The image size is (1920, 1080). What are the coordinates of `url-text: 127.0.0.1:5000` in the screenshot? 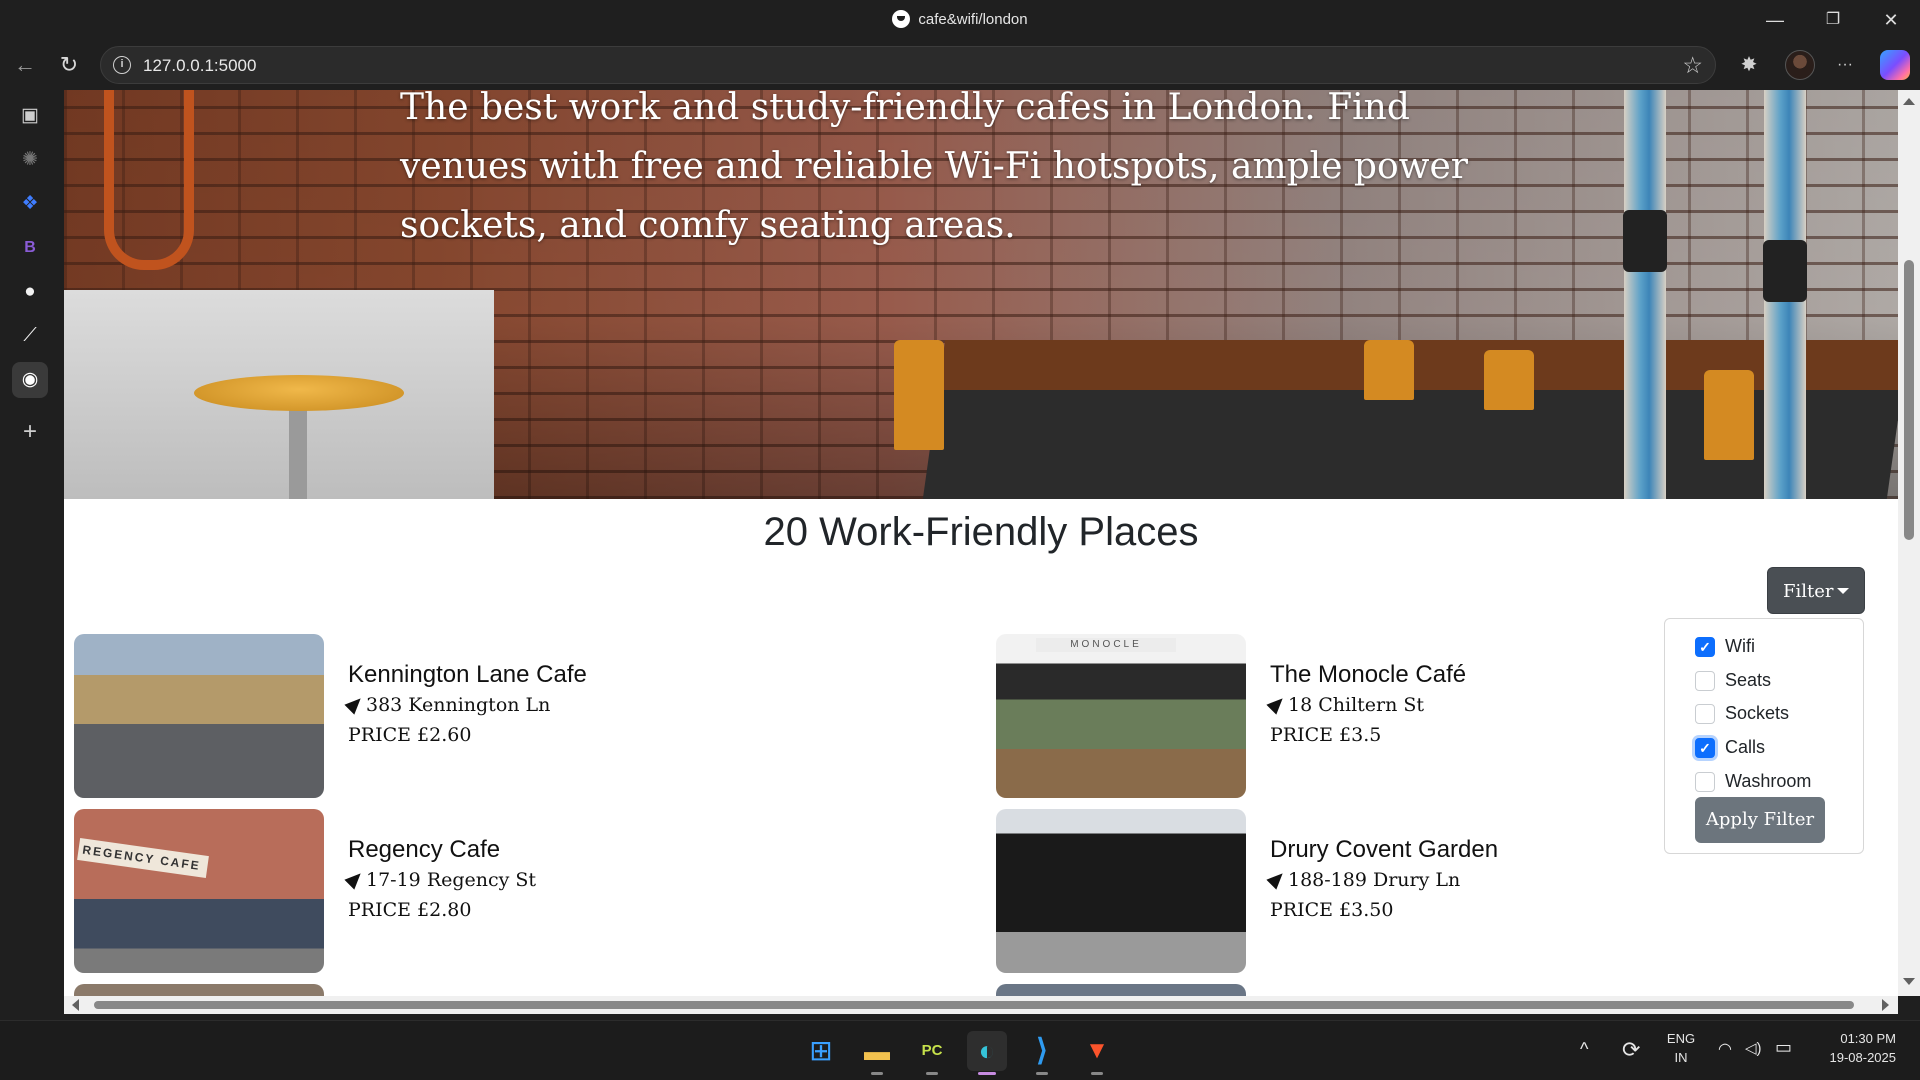 It's located at (199, 66).